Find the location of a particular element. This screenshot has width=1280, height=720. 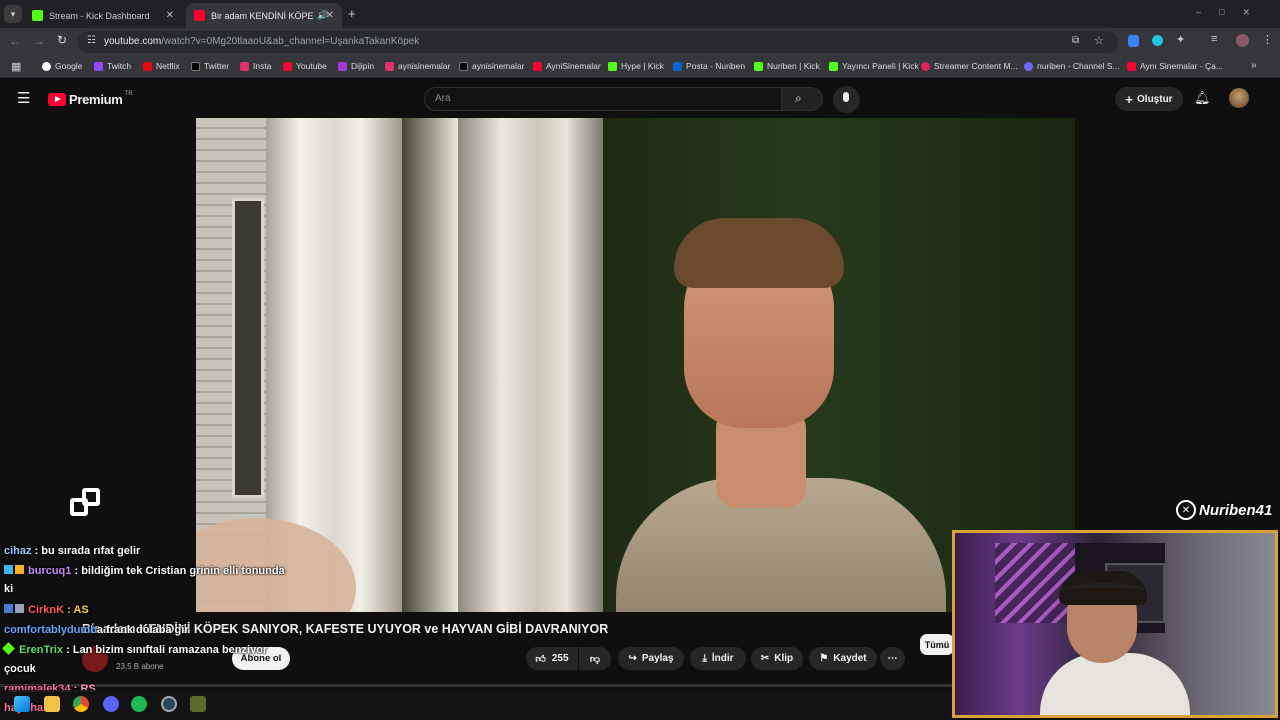

site-info-icon: ☷ is located at coordinates (91, 40).